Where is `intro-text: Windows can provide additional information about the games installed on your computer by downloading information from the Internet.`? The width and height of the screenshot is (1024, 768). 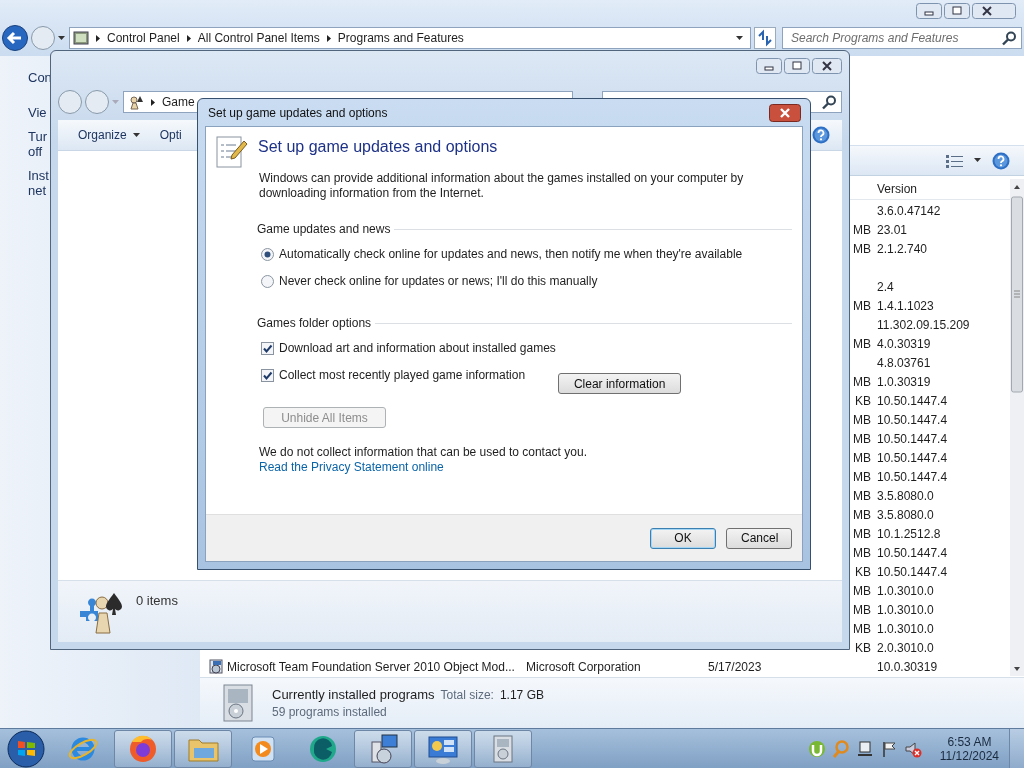 intro-text: Windows can provide additional information about the games installed on your computer by downloading information from the Internet. is located at coordinates (502, 185).